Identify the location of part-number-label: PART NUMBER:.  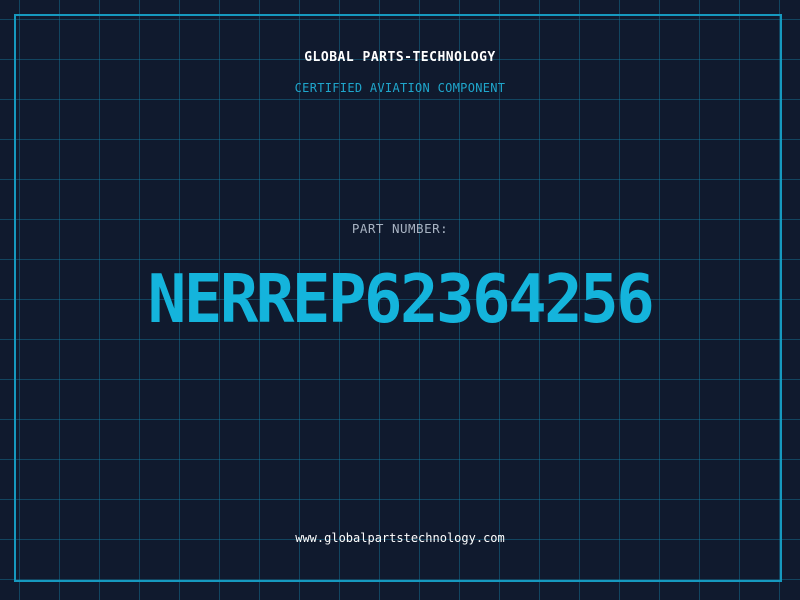
(400, 228).